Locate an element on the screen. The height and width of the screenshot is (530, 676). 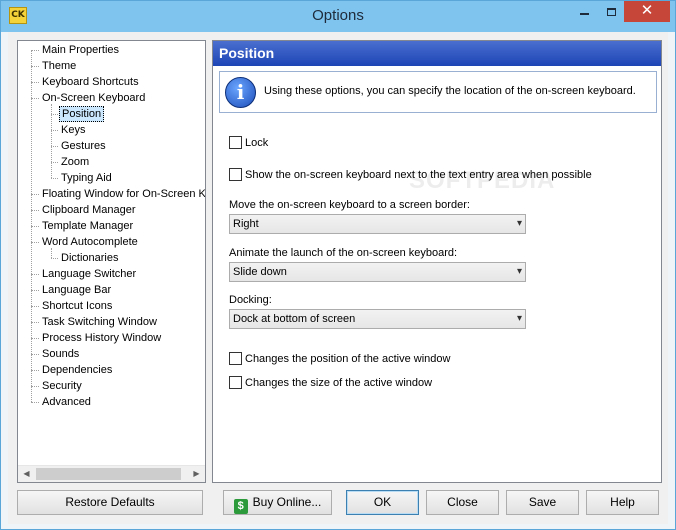
save-button: Save is located at coordinates (542, 502).